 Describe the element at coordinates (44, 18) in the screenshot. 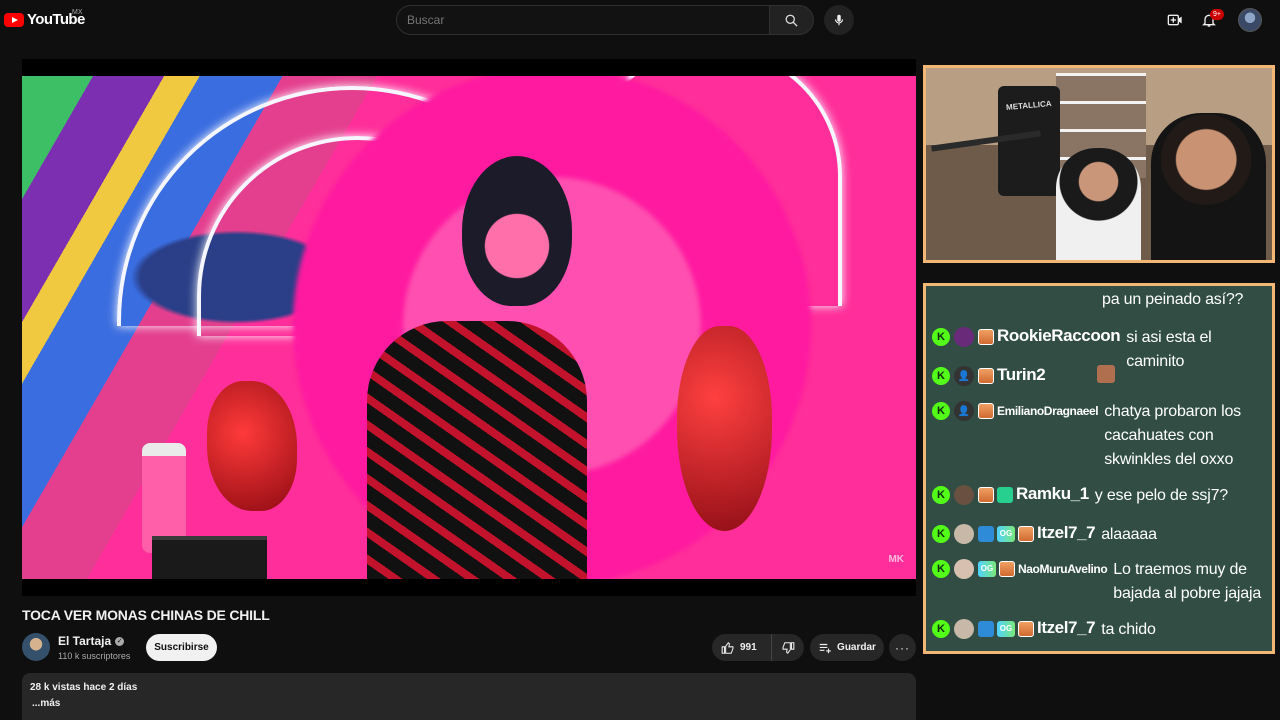

I see `youtube-logo: YouTube MX` at that location.